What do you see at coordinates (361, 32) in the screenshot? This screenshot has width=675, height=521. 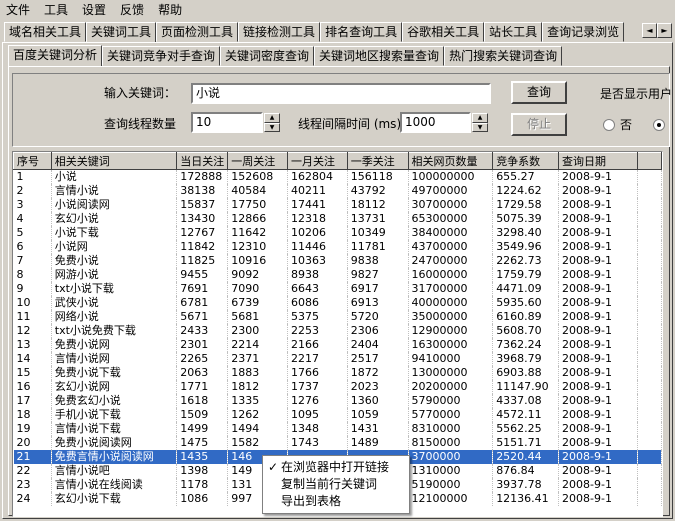 I see `tab-ranking: 排名查询工具` at bounding box center [361, 32].